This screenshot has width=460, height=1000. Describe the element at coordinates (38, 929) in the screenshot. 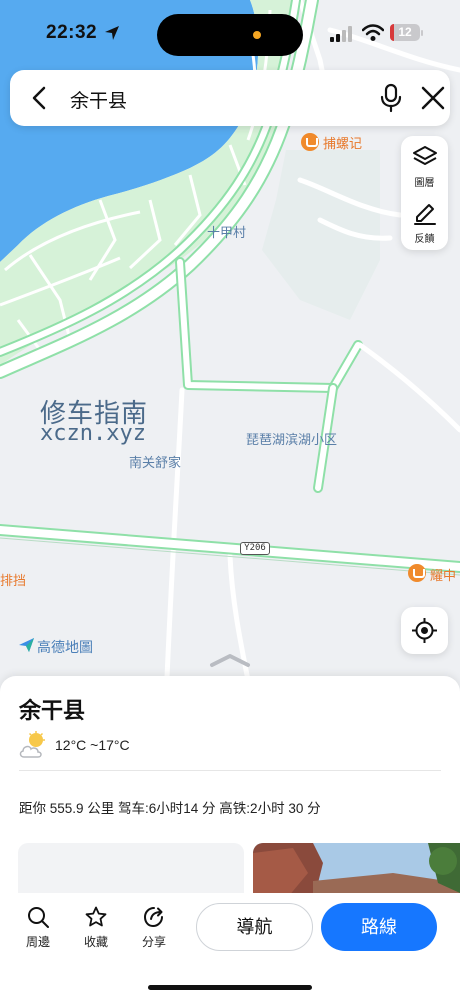

I see `nearby-button: 周邊` at that location.